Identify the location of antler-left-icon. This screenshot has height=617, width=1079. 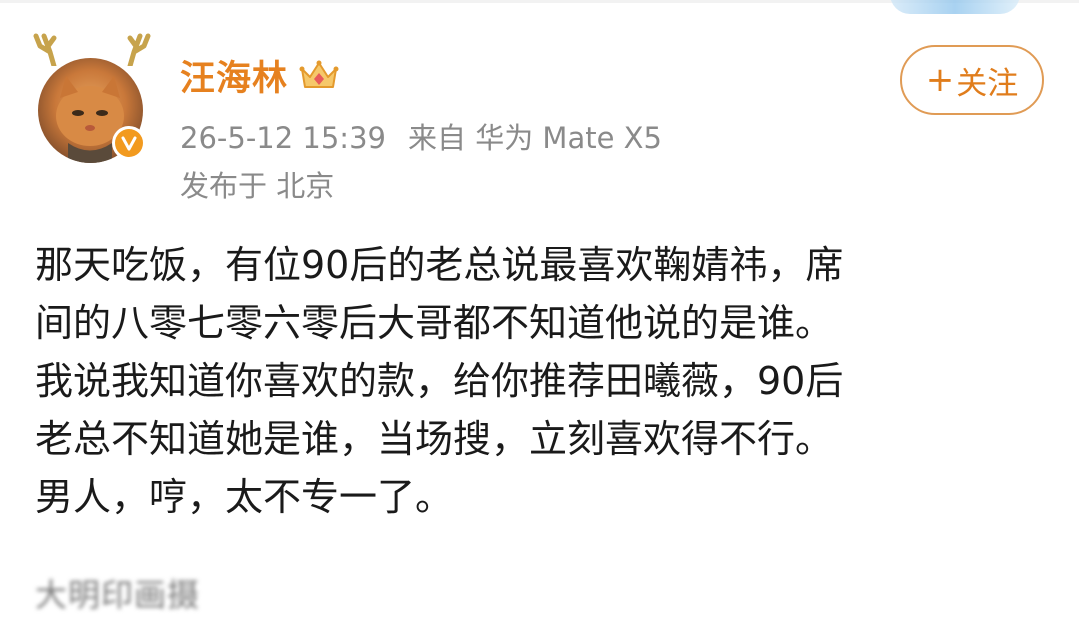
(45, 49).